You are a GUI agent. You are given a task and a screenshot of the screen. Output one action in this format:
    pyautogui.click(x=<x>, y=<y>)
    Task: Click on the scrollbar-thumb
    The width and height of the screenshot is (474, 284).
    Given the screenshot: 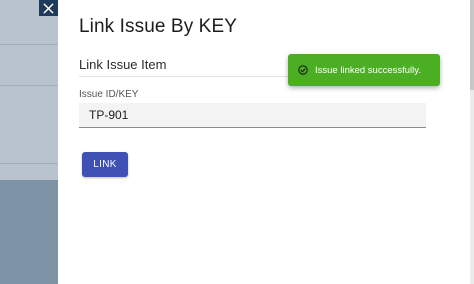 What is the action you would take?
    pyautogui.click(x=472, y=45)
    